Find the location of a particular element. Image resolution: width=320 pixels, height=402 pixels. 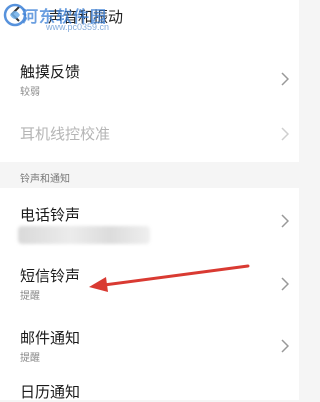

earphone-calibration-label: 耳机线控校准 is located at coordinates (65, 134).